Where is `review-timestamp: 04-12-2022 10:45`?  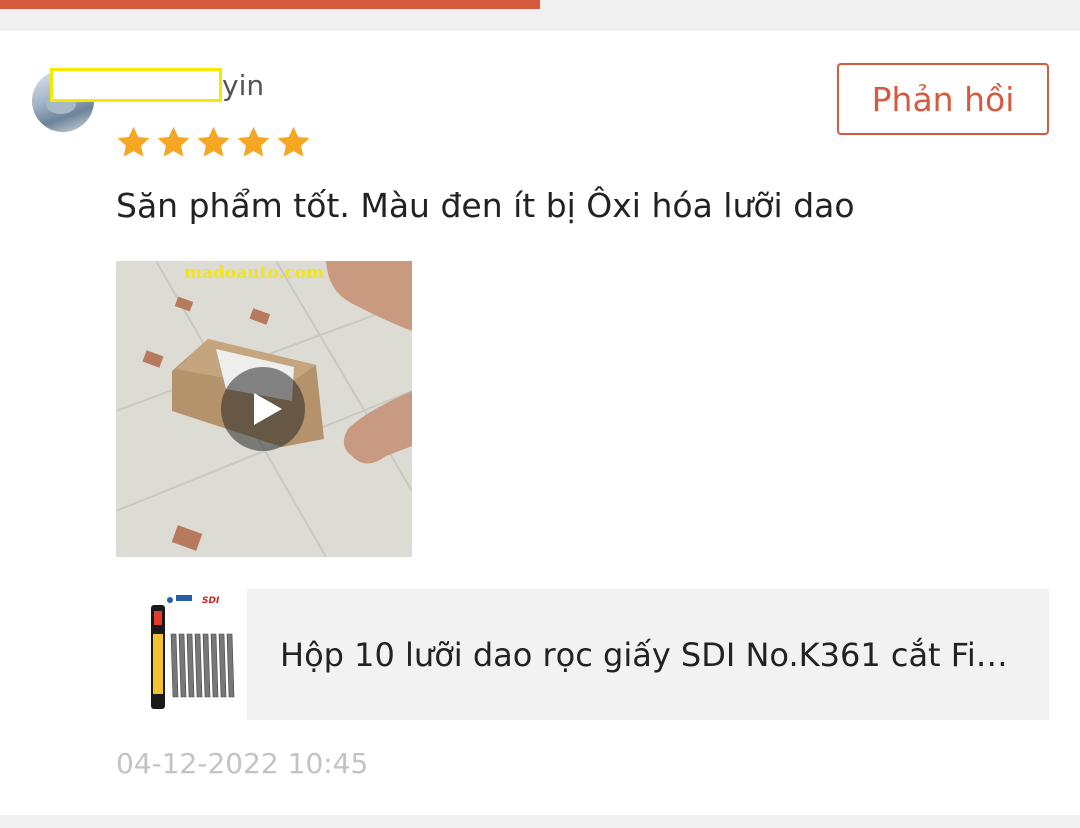
review-timestamp: 04-12-2022 10:45 is located at coordinates (242, 763).